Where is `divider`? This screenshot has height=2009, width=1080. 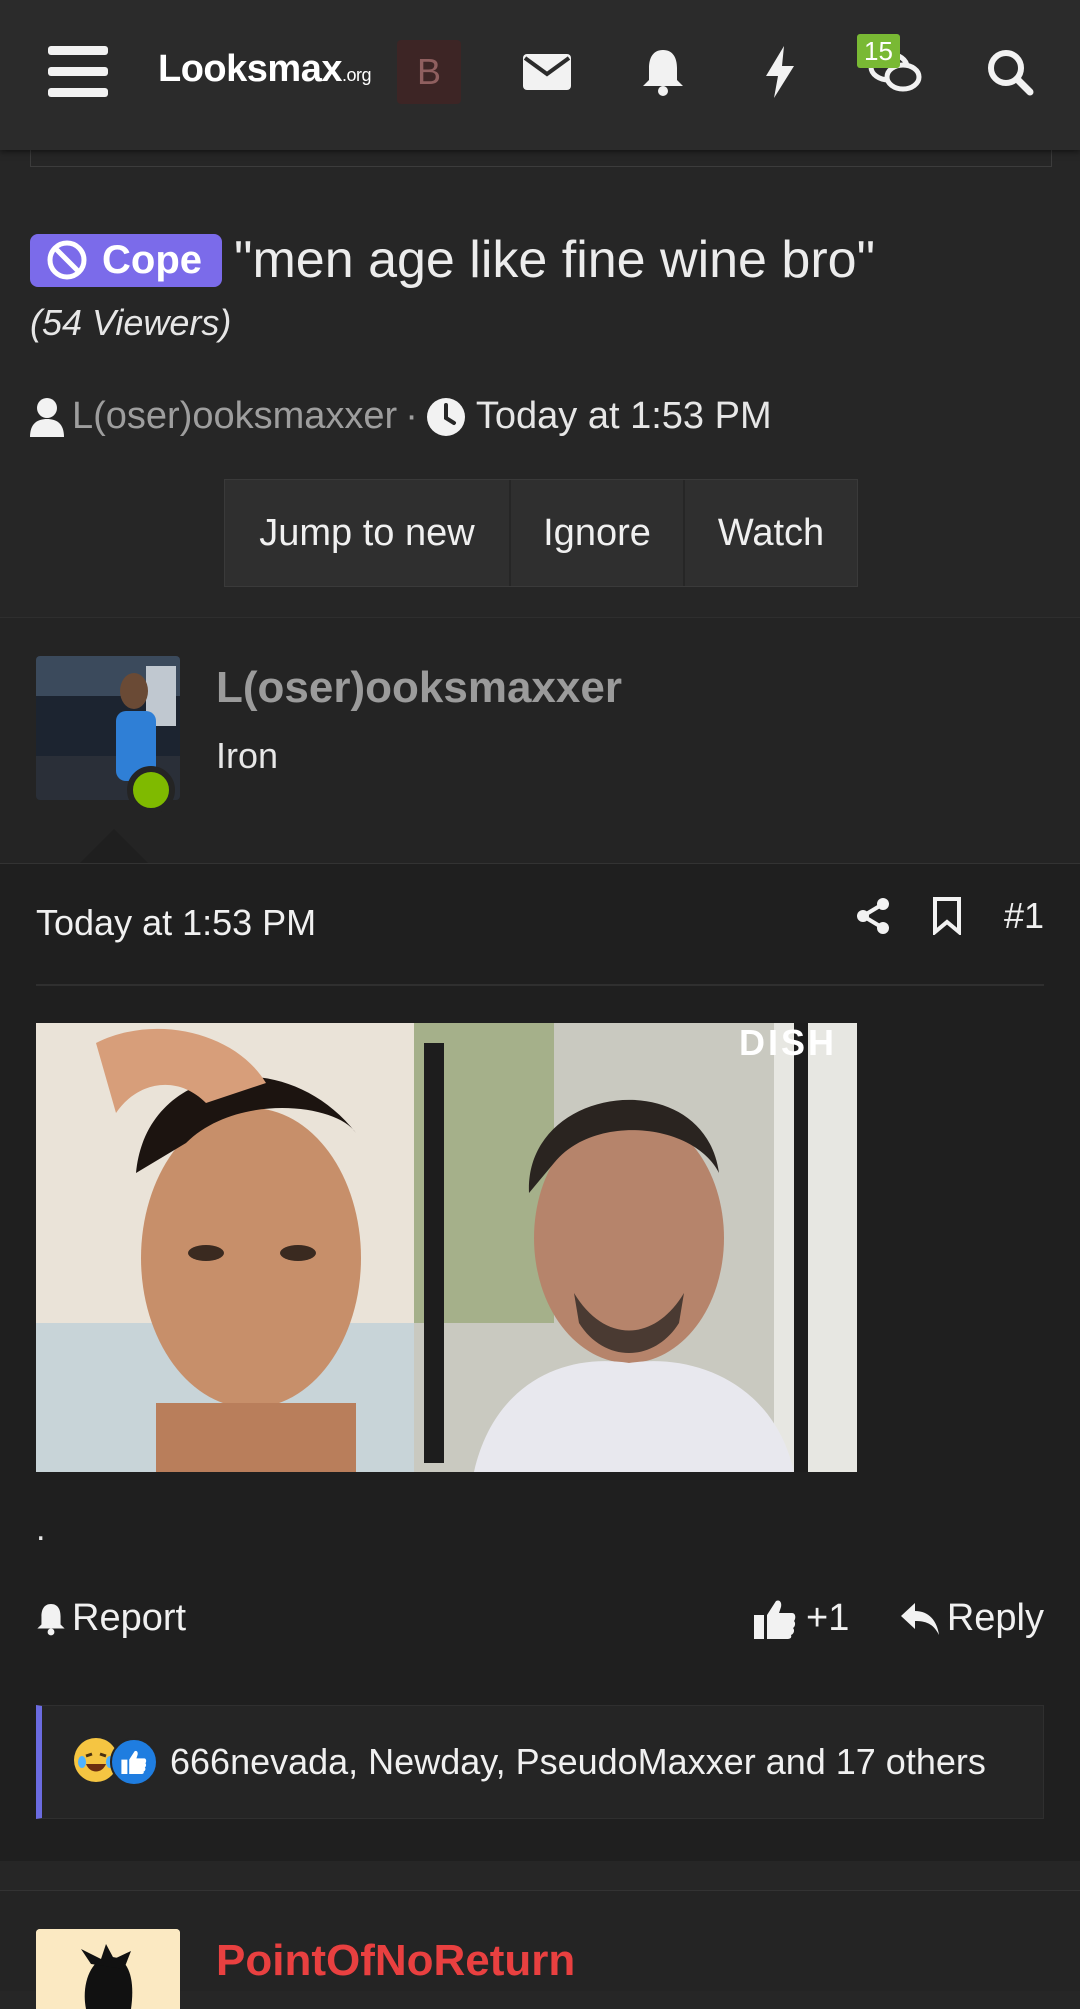
divider is located at coordinates (540, 985).